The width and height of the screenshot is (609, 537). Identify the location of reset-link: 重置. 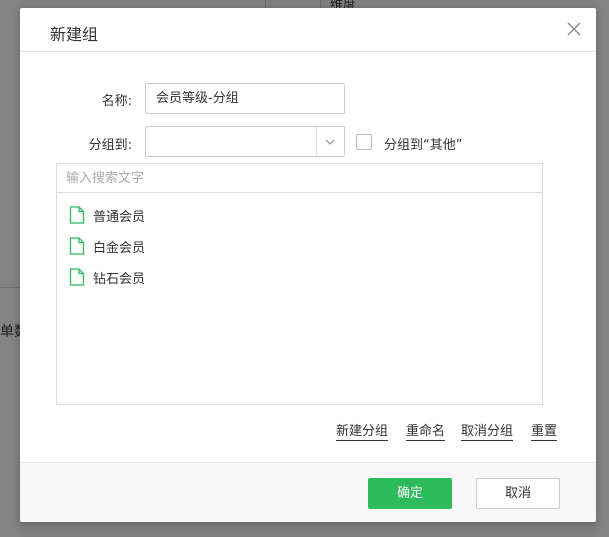
(544, 430).